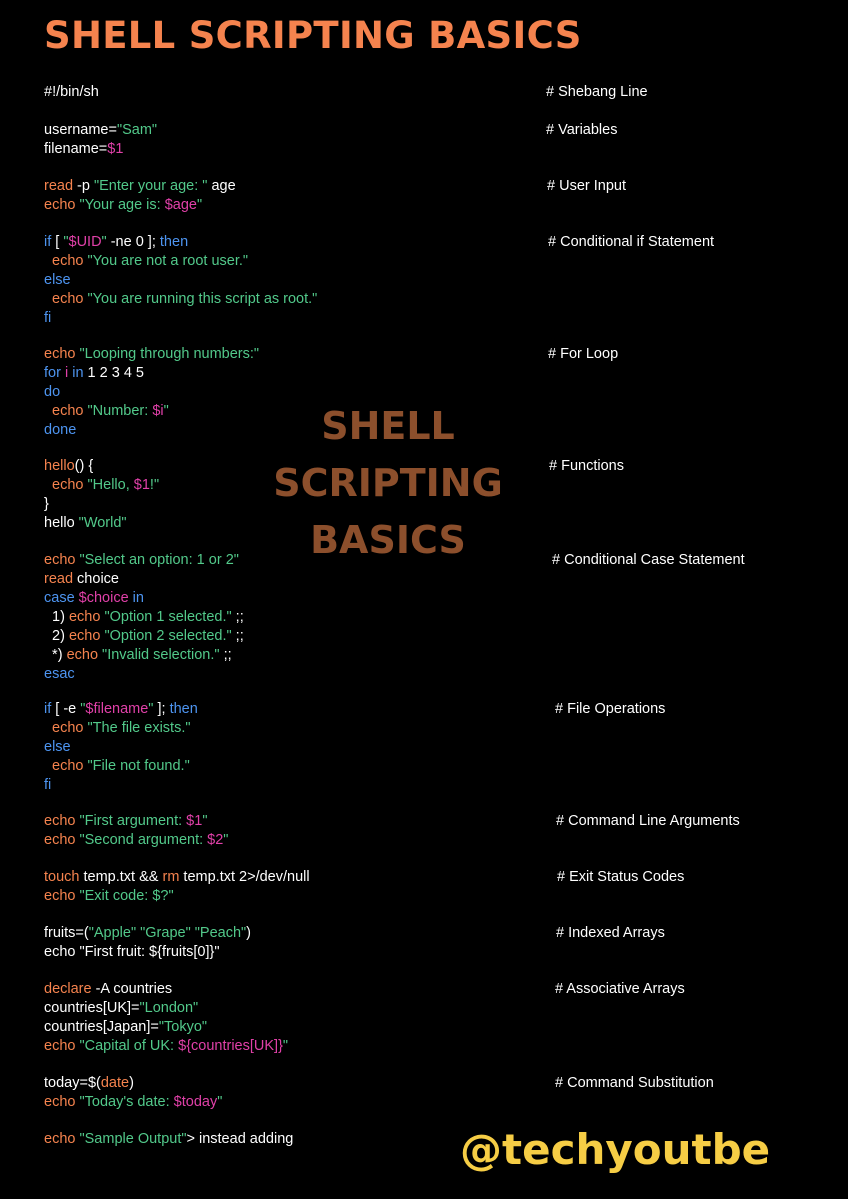 The width and height of the screenshot is (848, 1199). What do you see at coordinates (144, 617) in the screenshot?
I see `code-line-case-1: 1) echo "Option 1 selected." ;;` at bounding box center [144, 617].